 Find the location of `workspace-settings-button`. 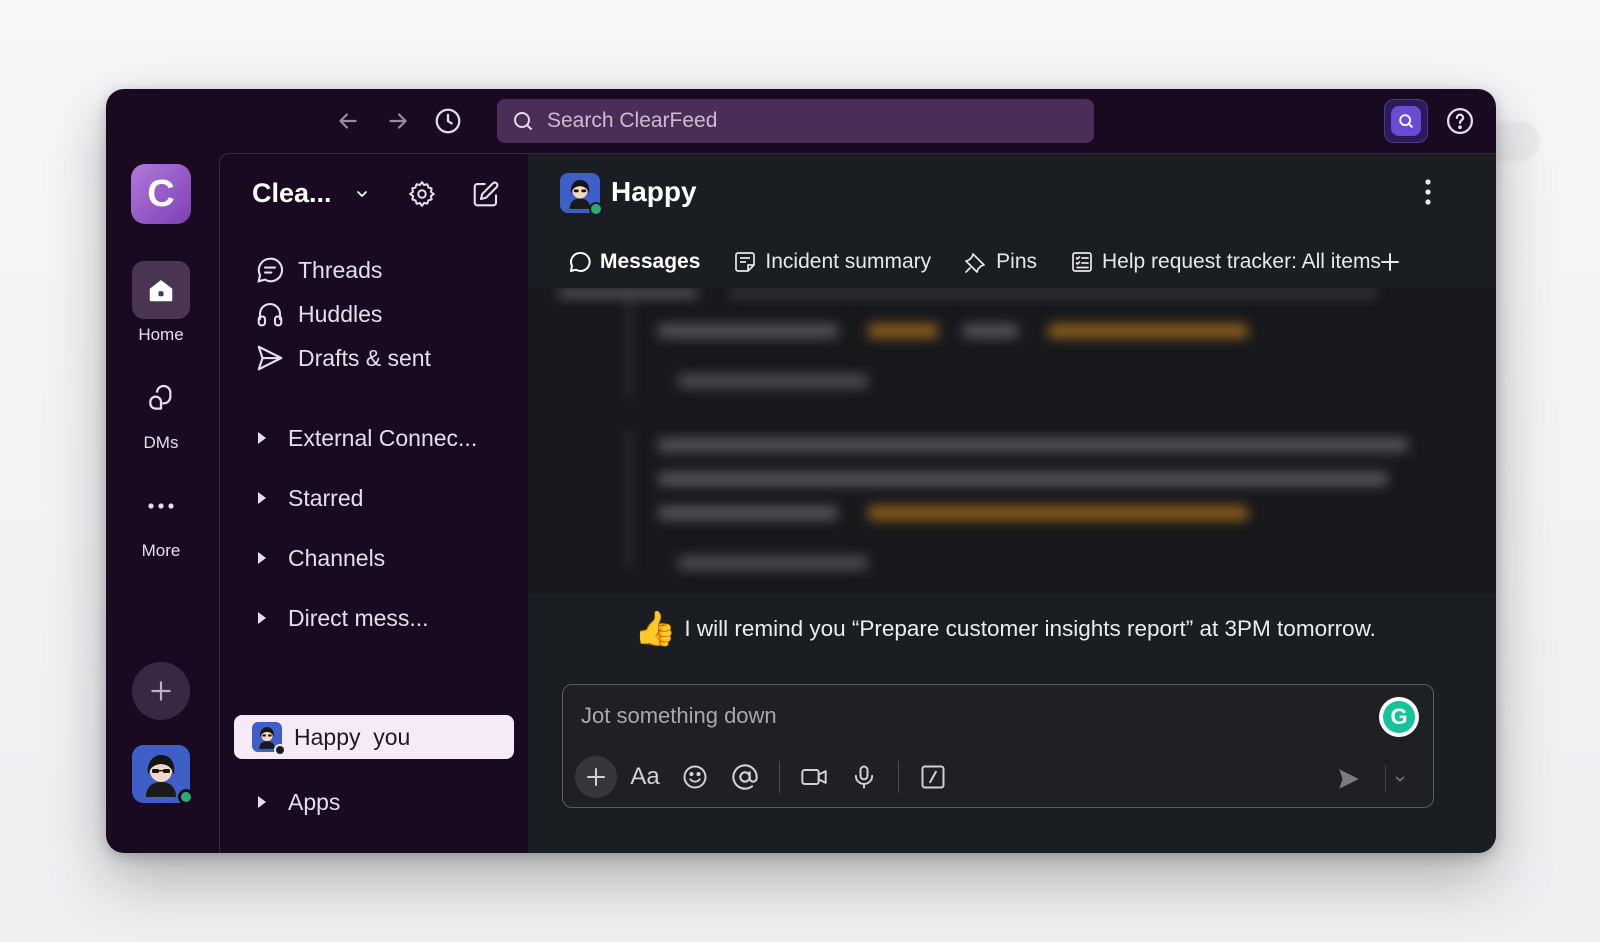

workspace-settings-button is located at coordinates (422, 194).